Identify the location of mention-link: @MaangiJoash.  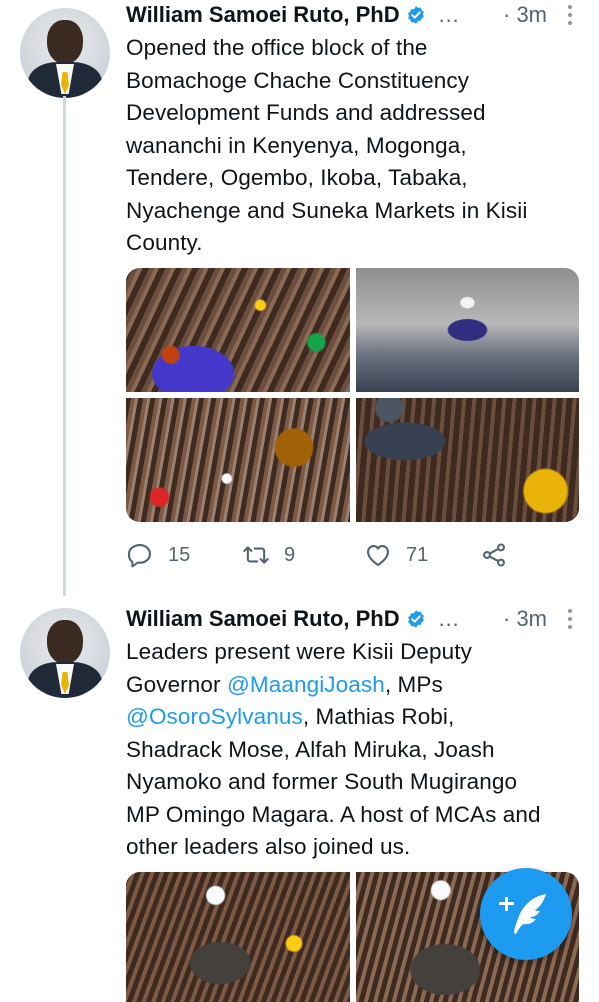
(306, 684).